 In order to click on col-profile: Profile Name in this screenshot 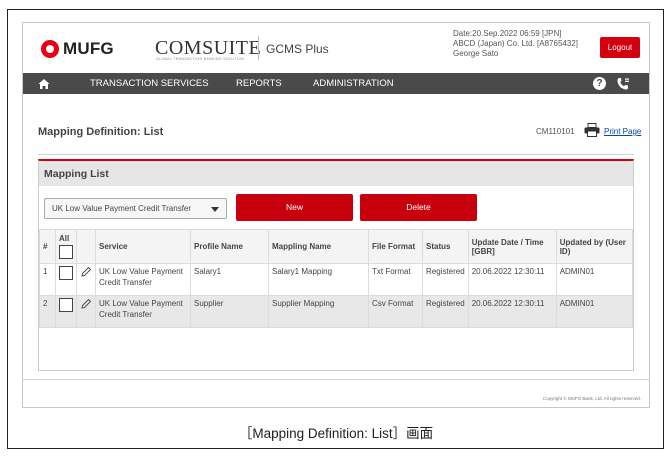, I will do `click(229, 246)`.